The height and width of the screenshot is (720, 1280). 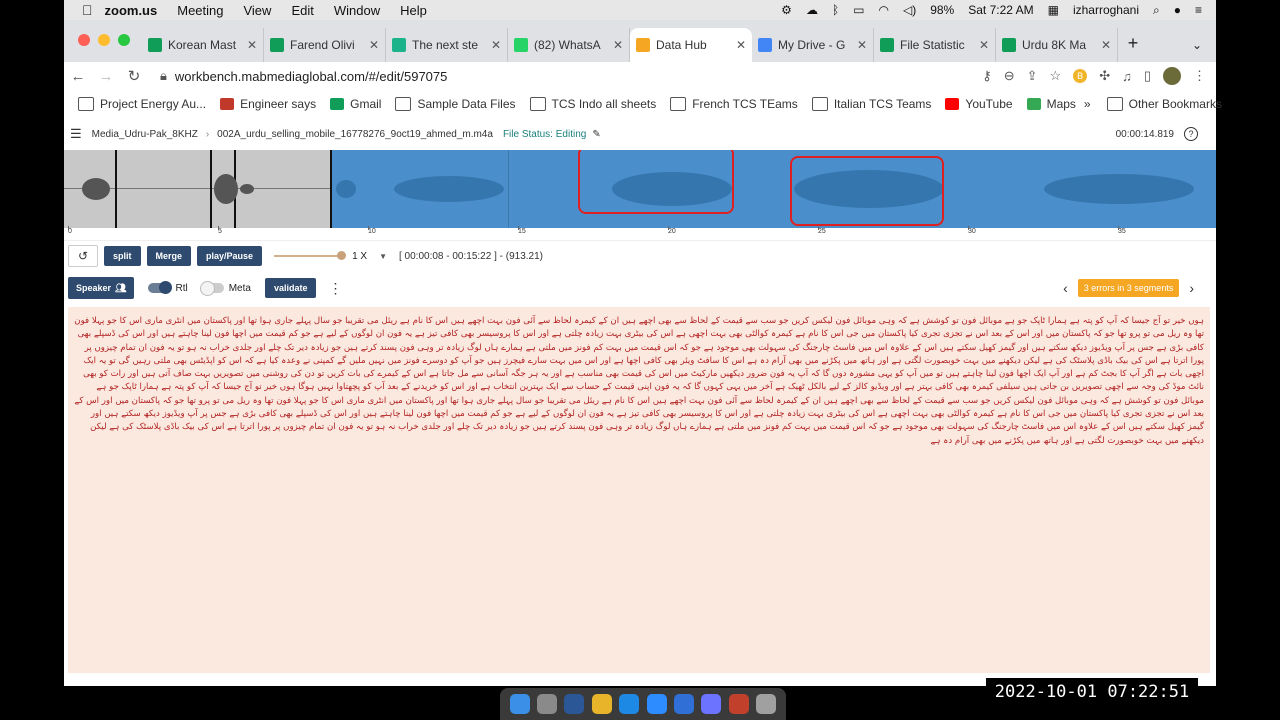 What do you see at coordinates (225, 288) in the screenshot?
I see `meta-toggle: Meta` at bounding box center [225, 288].